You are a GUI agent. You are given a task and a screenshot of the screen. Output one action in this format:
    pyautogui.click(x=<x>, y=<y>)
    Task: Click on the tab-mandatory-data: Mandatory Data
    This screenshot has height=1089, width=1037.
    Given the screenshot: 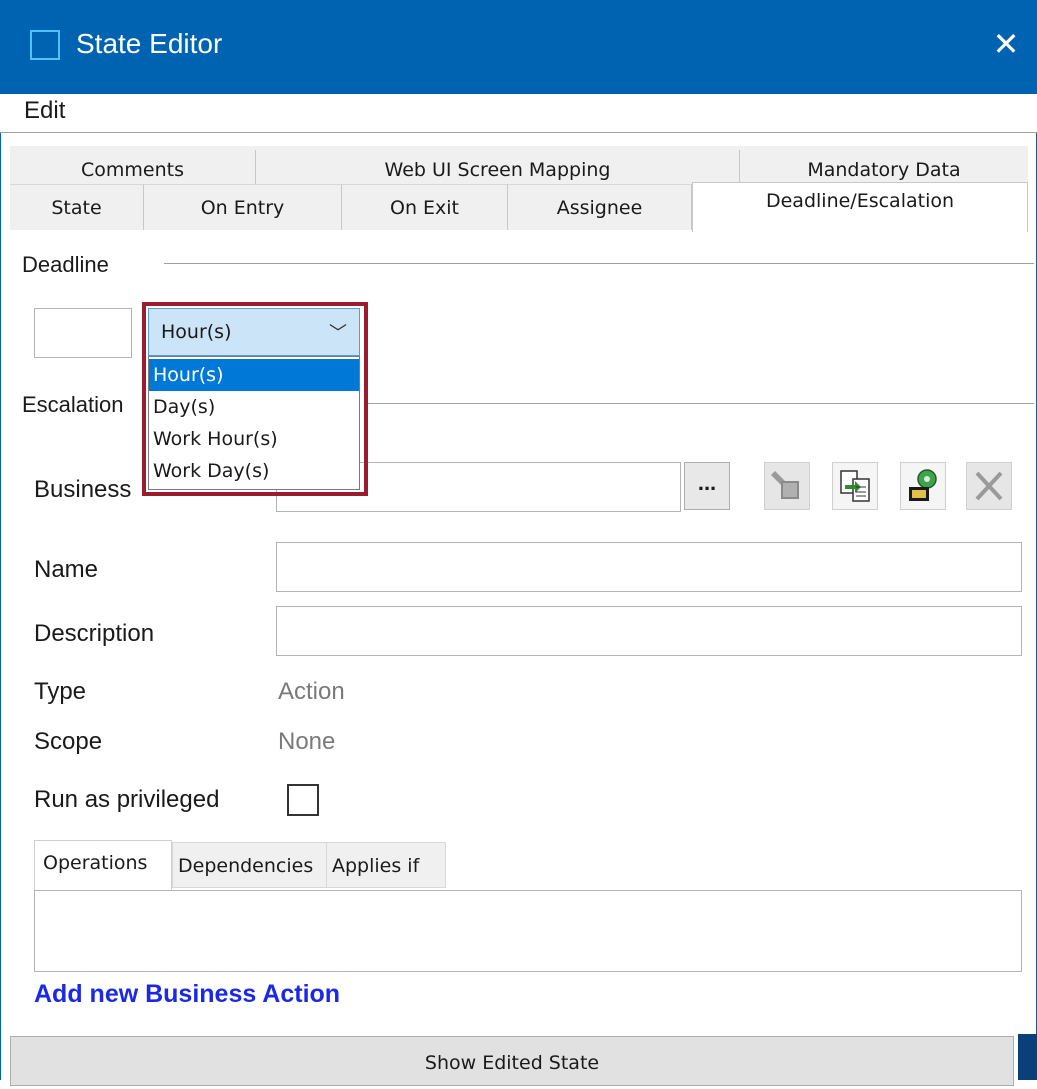 What is the action you would take?
    pyautogui.click(x=884, y=167)
    